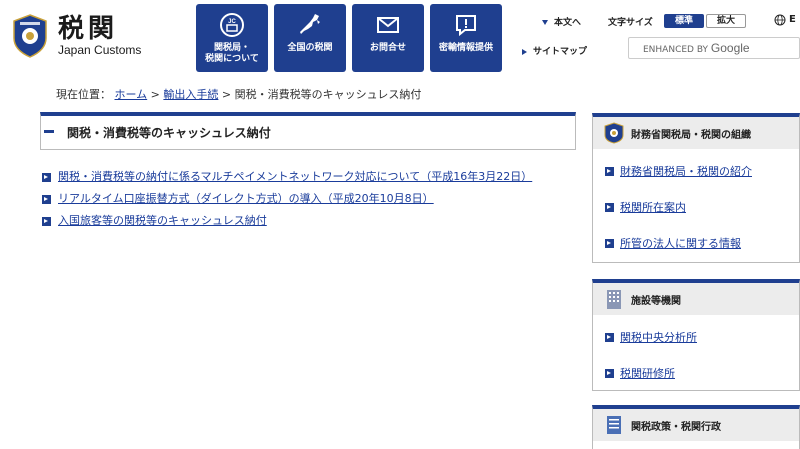  I want to click on sidebar-box-header: 関税政策・税関行政, so click(696, 425).